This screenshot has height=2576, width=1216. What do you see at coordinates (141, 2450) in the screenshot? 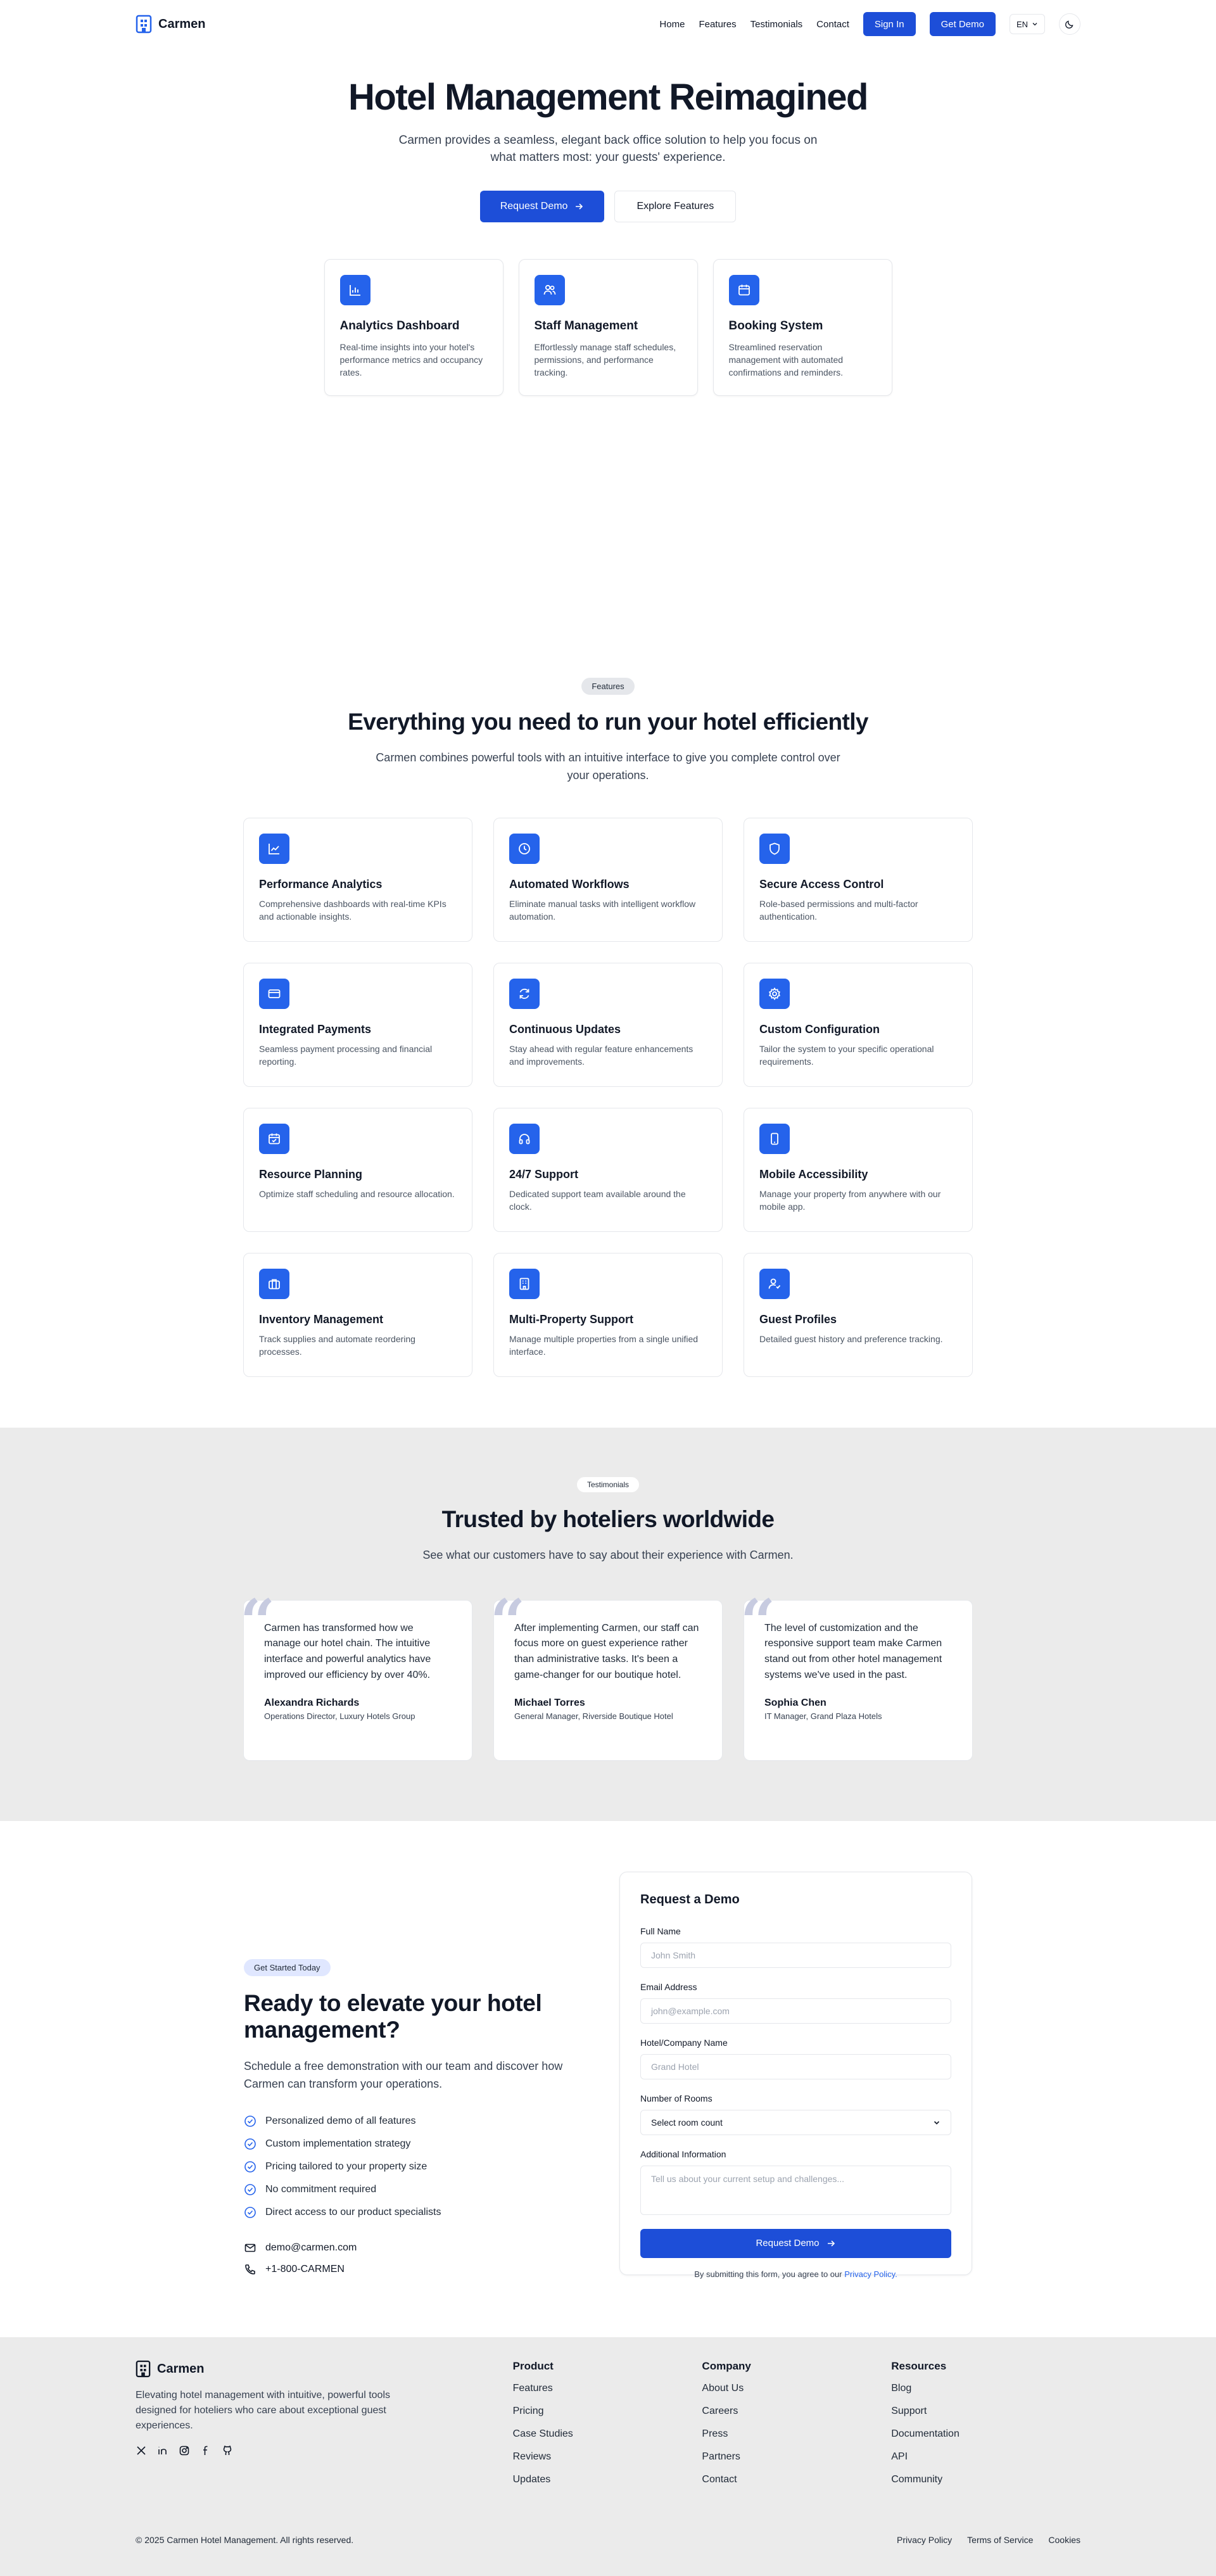
I see `x-icon` at bounding box center [141, 2450].